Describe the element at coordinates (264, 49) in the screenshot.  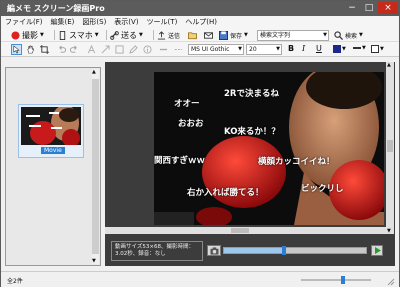
I see `font-size-select: 20 ▼` at that location.